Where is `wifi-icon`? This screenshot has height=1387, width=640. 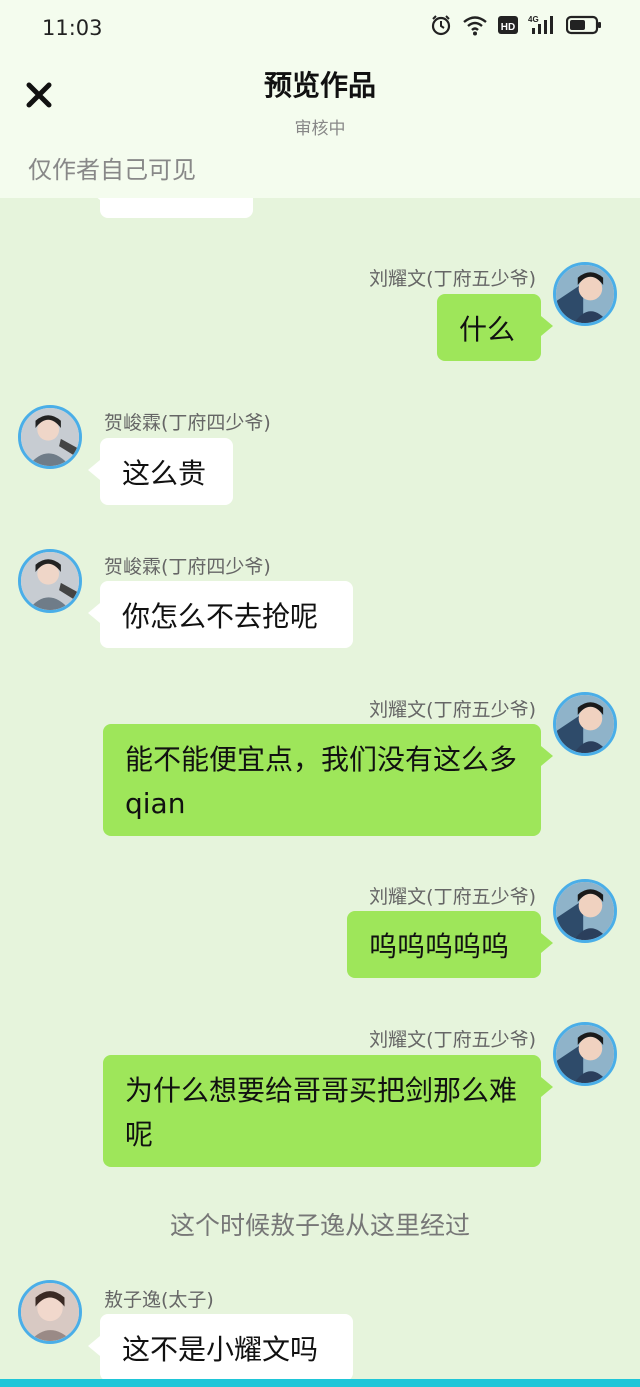
wifi-icon is located at coordinates (475, 27).